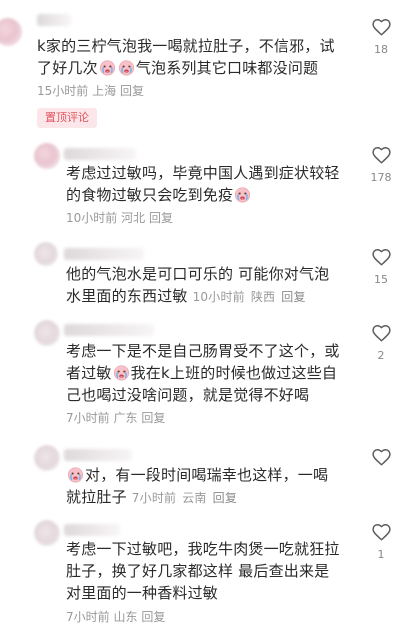 The height and width of the screenshot is (635, 404). Describe the element at coordinates (125, 418) in the screenshot. I see `comment-region: 广东` at that location.